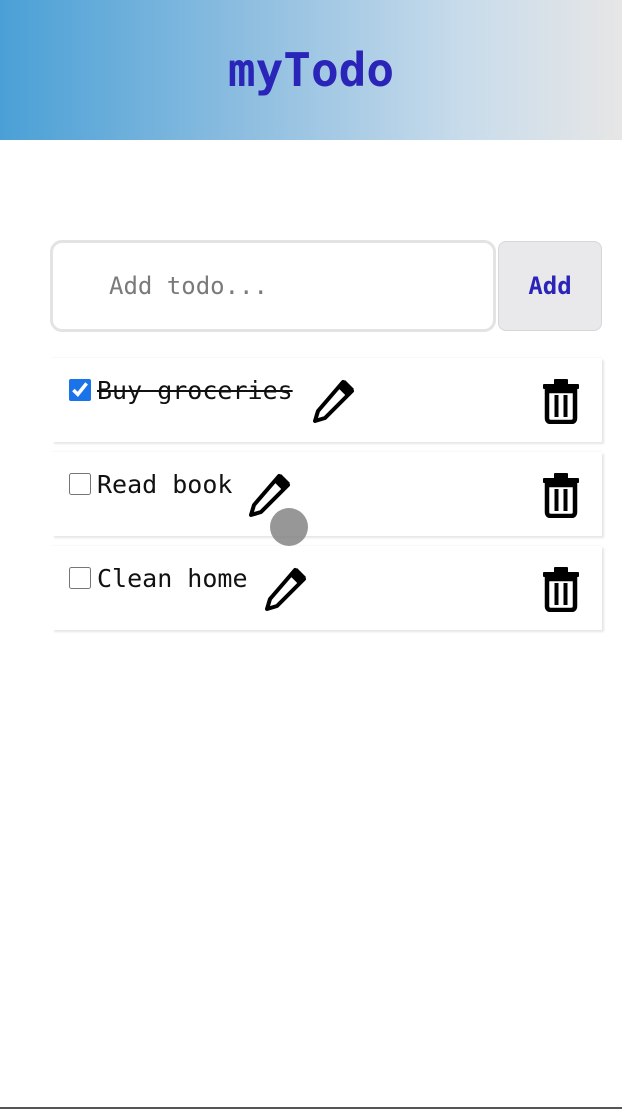 The width and height of the screenshot is (622, 1110). Describe the element at coordinates (327, 588) in the screenshot. I see `todo-item: Clean home` at that location.